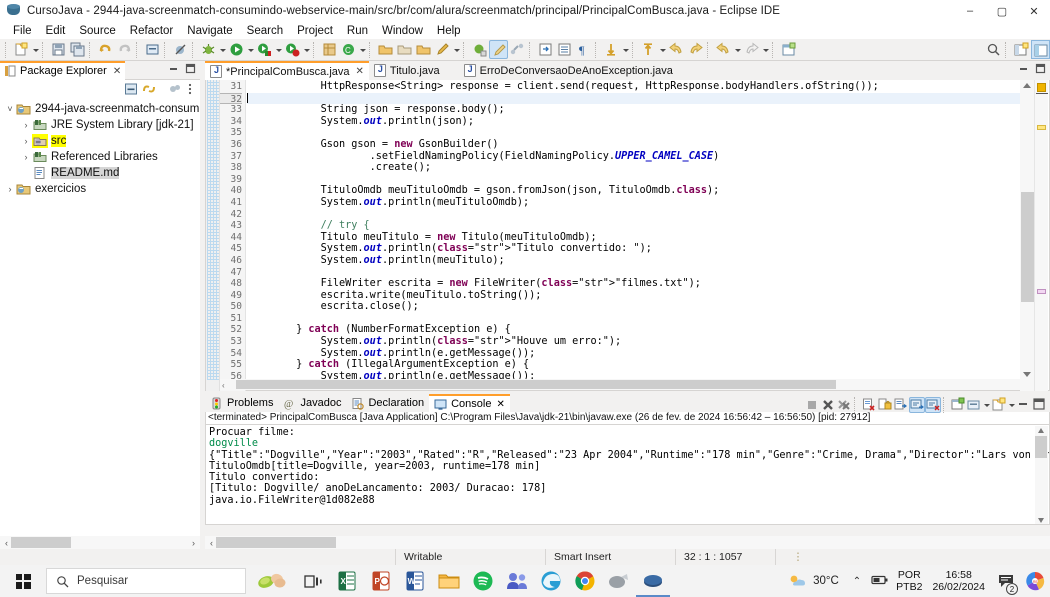 The width and height of the screenshot is (1050, 597). What do you see at coordinates (151, 31) in the screenshot?
I see `menu-refactor: Refactor` at bounding box center [151, 31].